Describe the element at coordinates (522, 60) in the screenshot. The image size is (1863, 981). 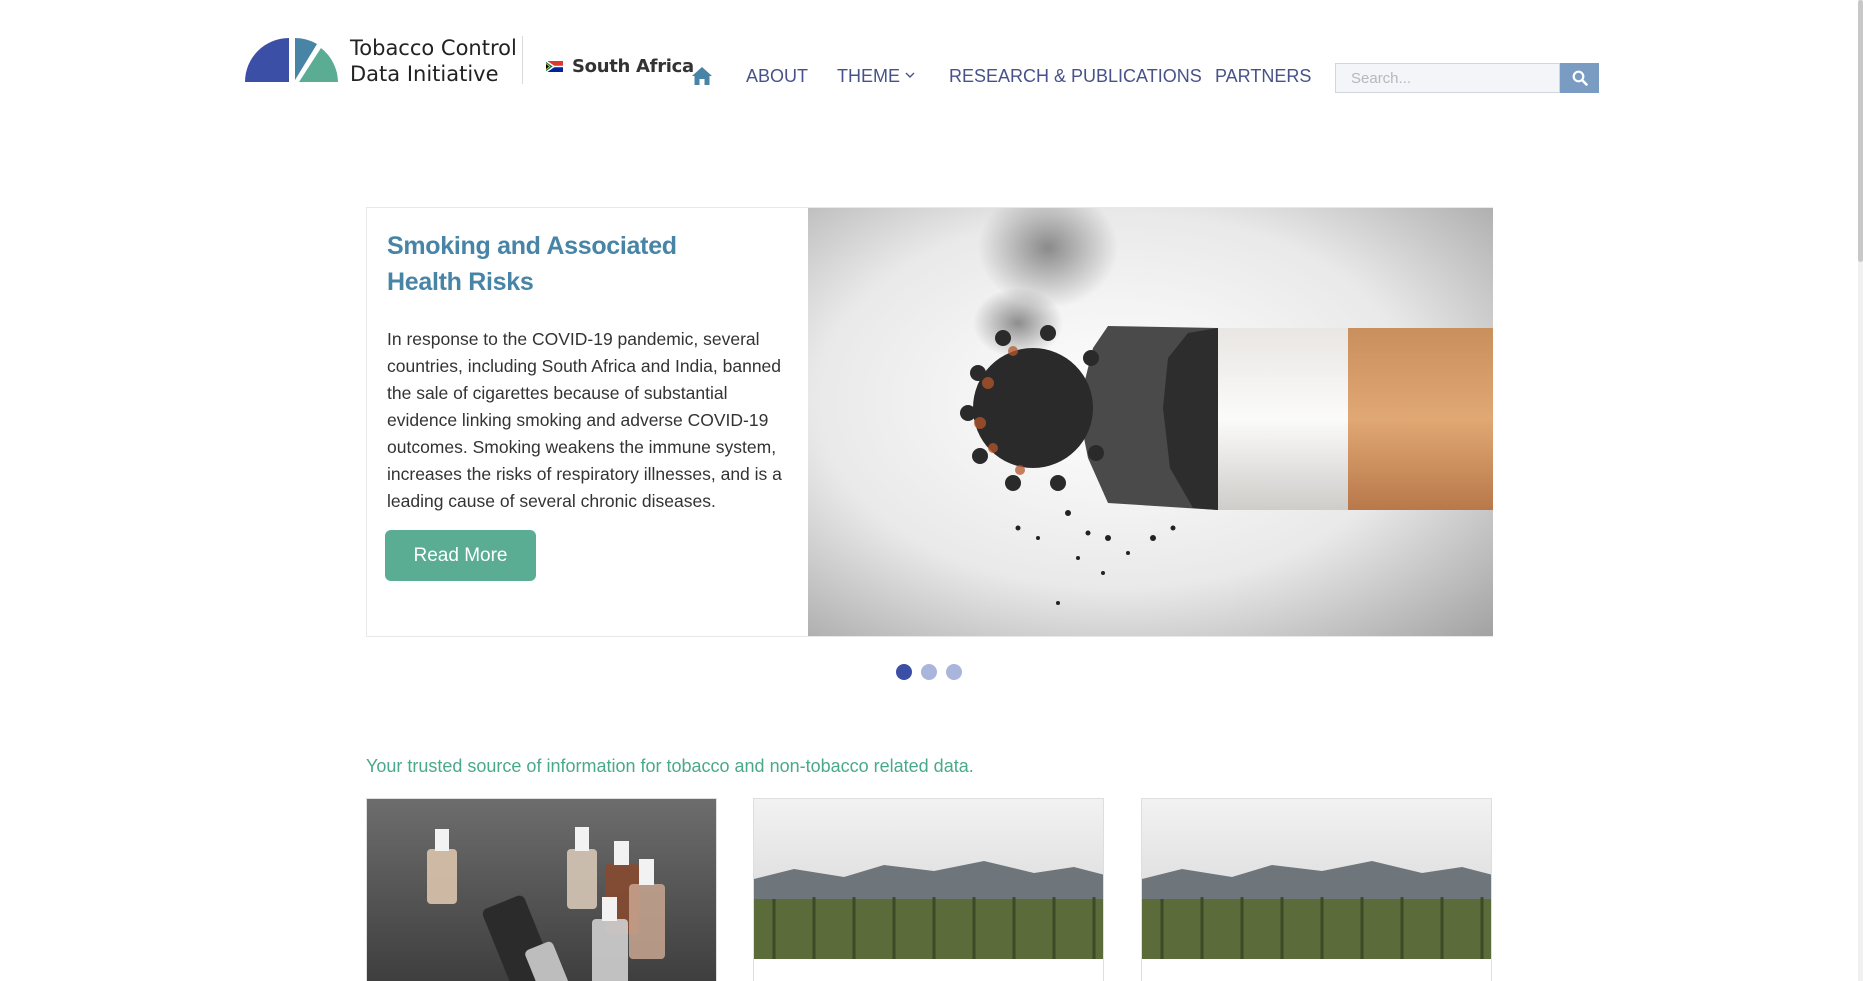
I see `brand-divider` at that location.